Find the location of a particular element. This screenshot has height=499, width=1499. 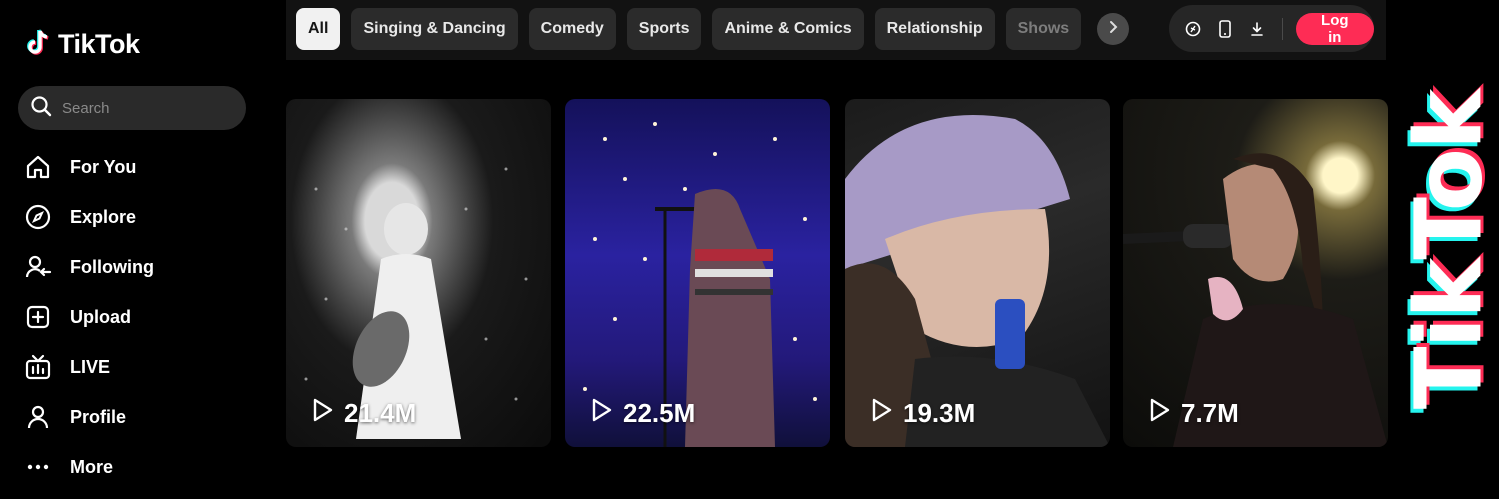

view-count: 7.7M is located at coordinates (1194, 413).